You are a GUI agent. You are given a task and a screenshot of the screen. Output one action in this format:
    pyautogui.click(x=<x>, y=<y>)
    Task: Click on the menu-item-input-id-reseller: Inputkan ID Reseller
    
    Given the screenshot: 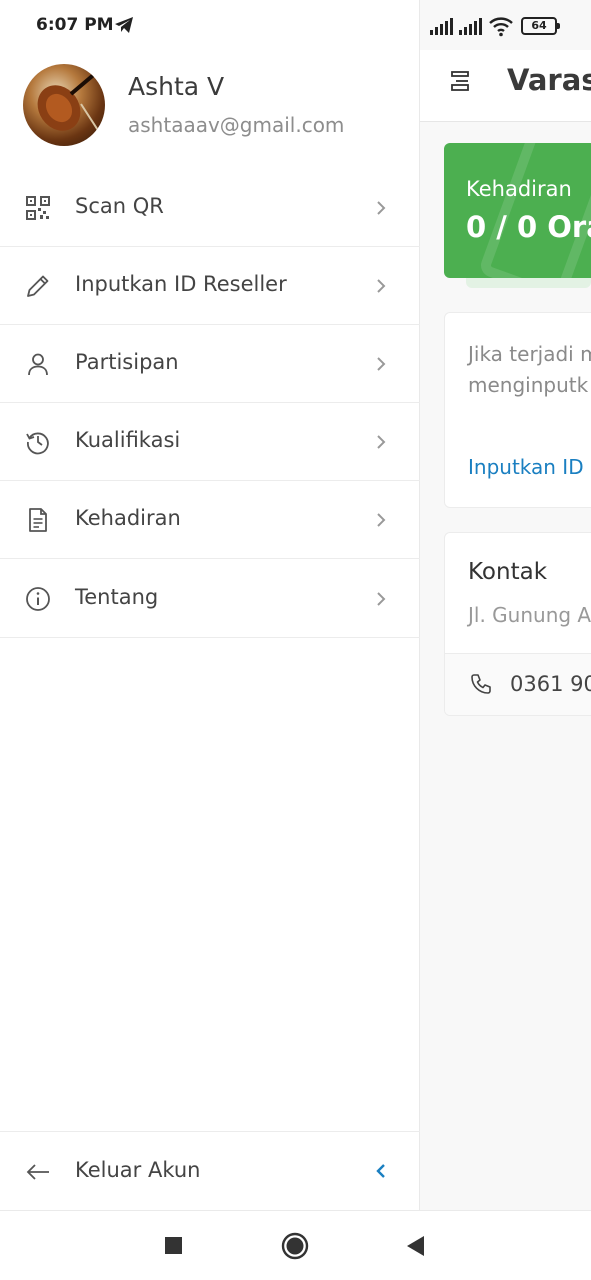 What is the action you would take?
    pyautogui.click(x=210, y=286)
    